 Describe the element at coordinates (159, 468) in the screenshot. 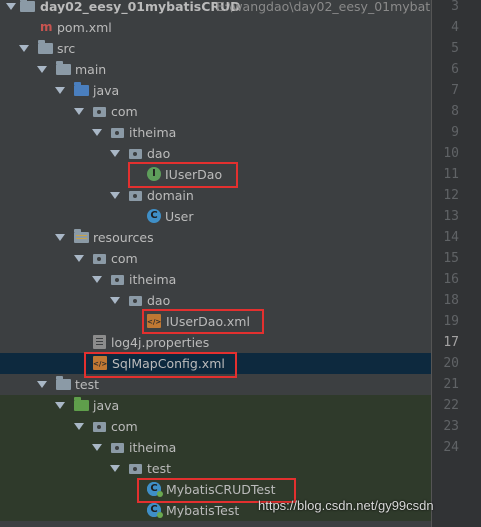

I see `package-label: test` at that location.